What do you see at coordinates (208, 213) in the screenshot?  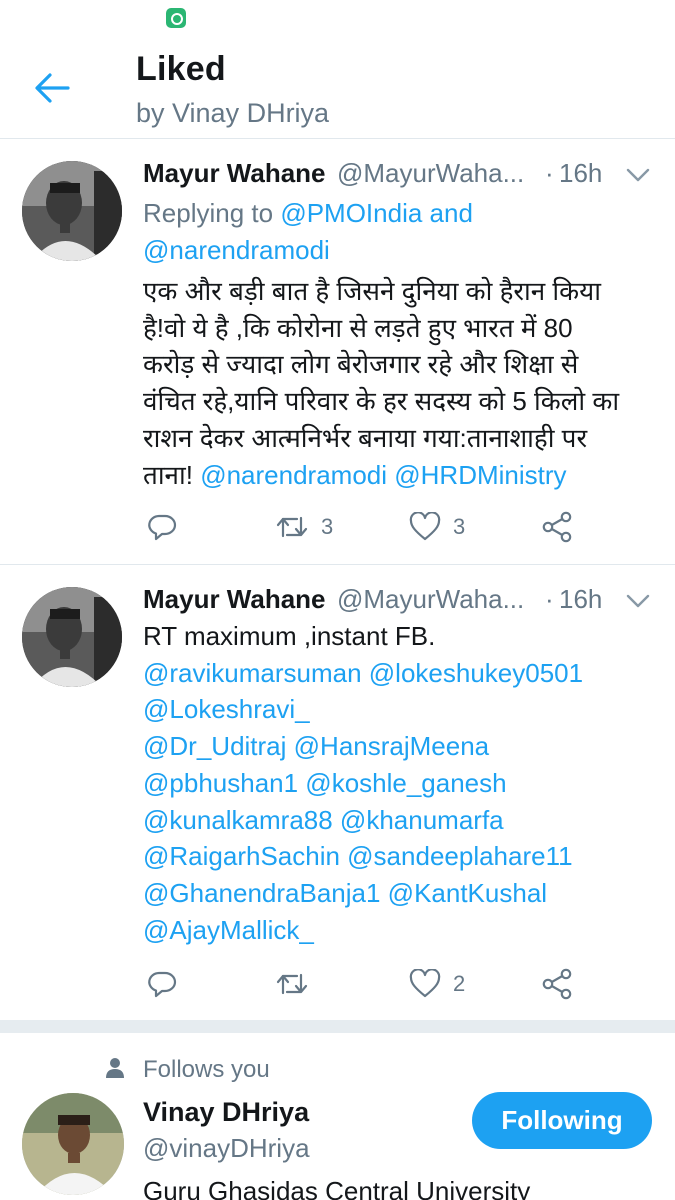 I see `reply-label: Replying to` at bounding box center [208, 213].